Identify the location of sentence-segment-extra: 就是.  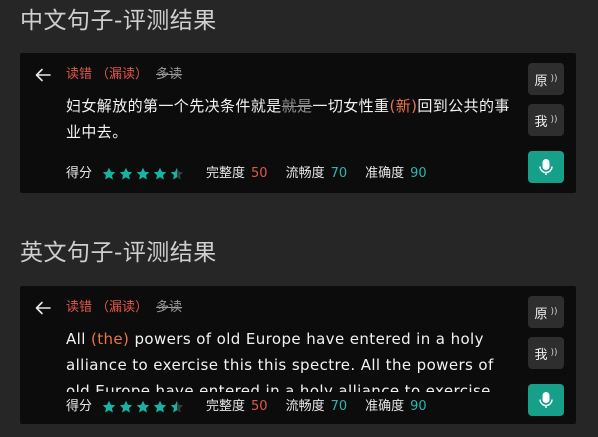
(297, 106).